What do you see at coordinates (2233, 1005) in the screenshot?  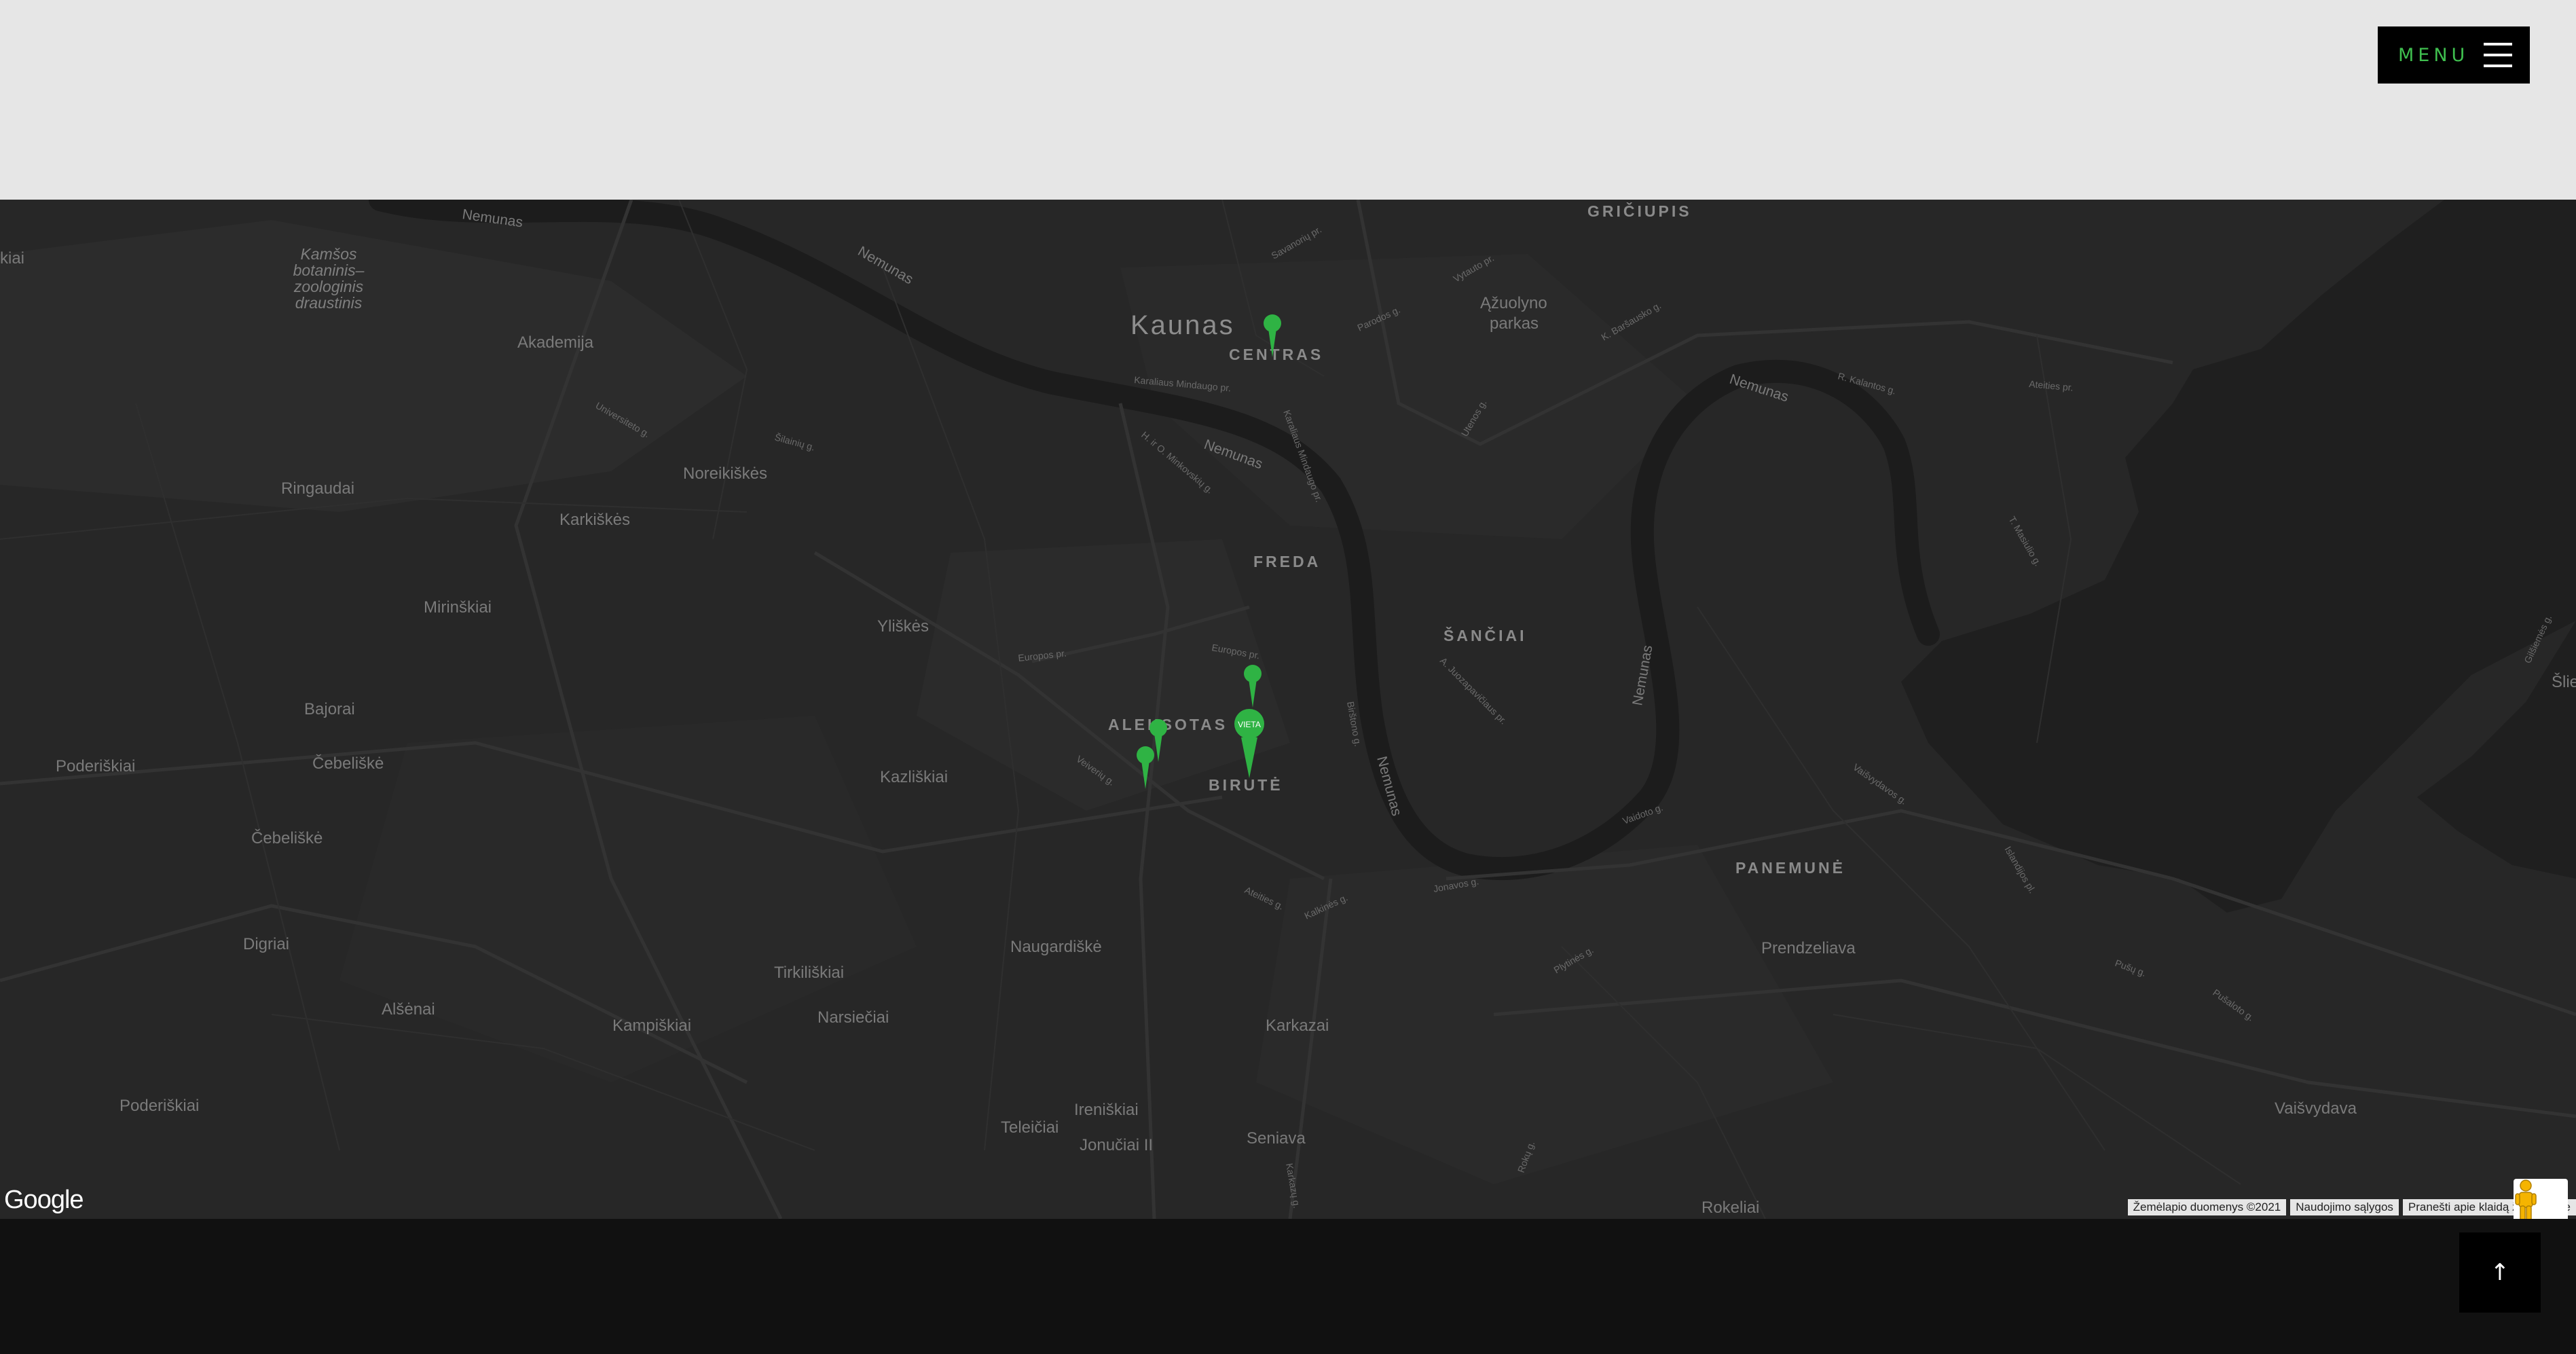 I see `street-label: Pušaloto g.` at bounding box center [2233, 1005].